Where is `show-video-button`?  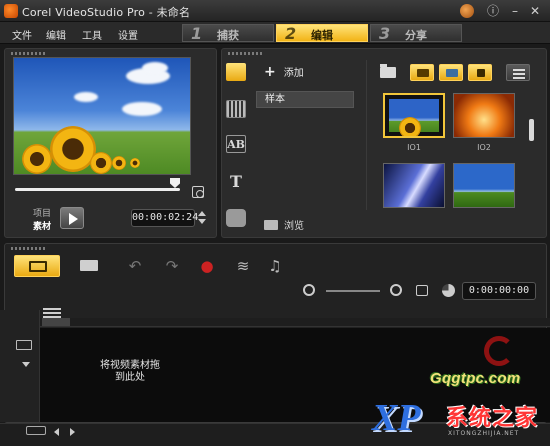
show-video-button is located at coordinates (422, 72).